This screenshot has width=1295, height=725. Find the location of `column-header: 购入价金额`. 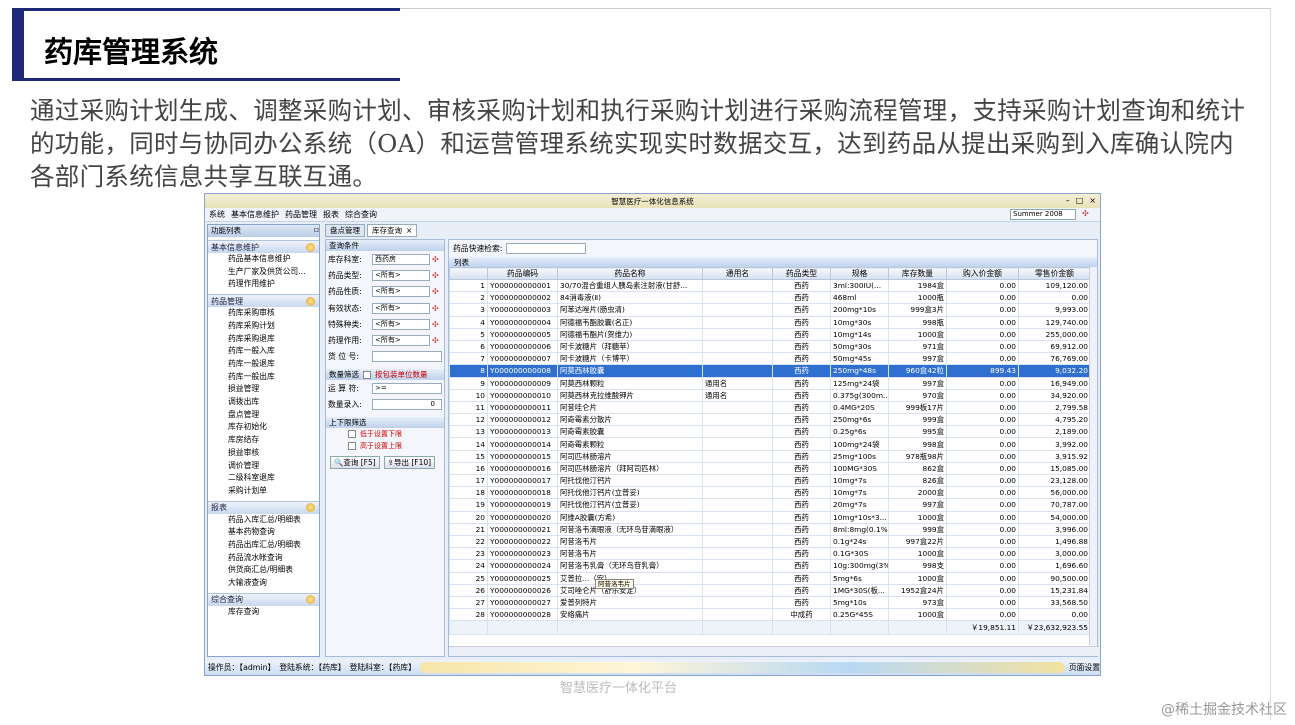

column-header: 购入价金额 is located at coordinates (982, 273).